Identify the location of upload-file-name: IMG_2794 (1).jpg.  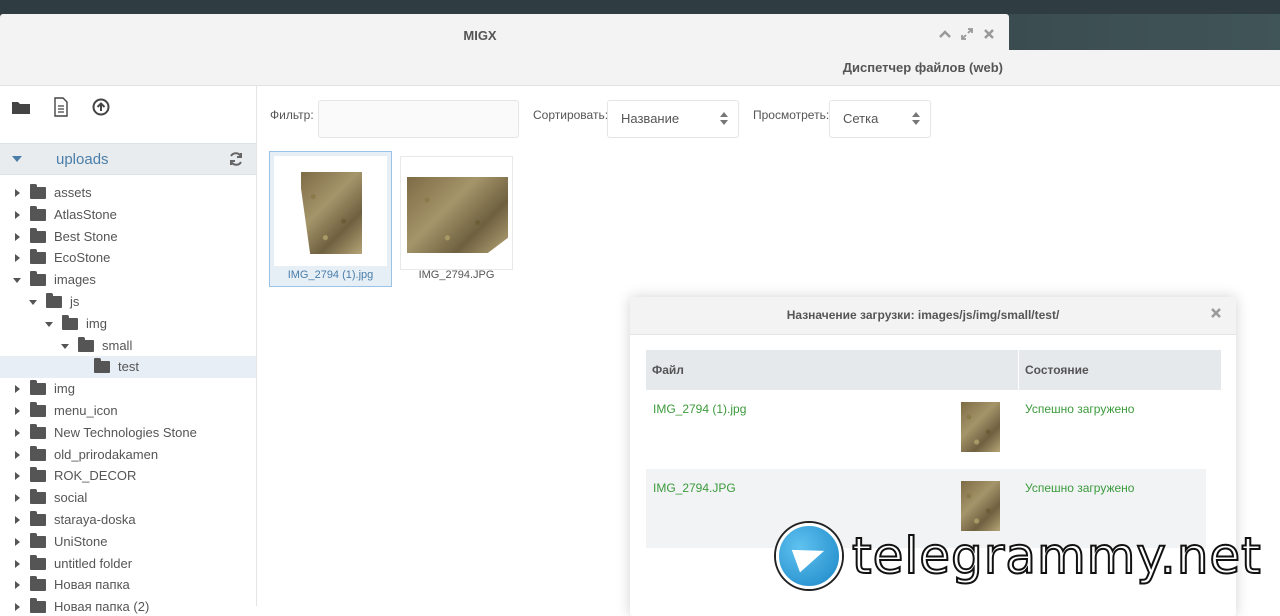
(700, 409).